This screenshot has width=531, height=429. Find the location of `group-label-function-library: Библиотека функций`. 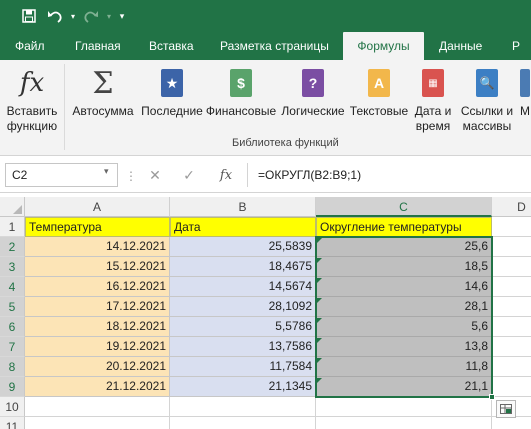

group-label-function-library: Библиотека функций is located at coordinates (285, 143).